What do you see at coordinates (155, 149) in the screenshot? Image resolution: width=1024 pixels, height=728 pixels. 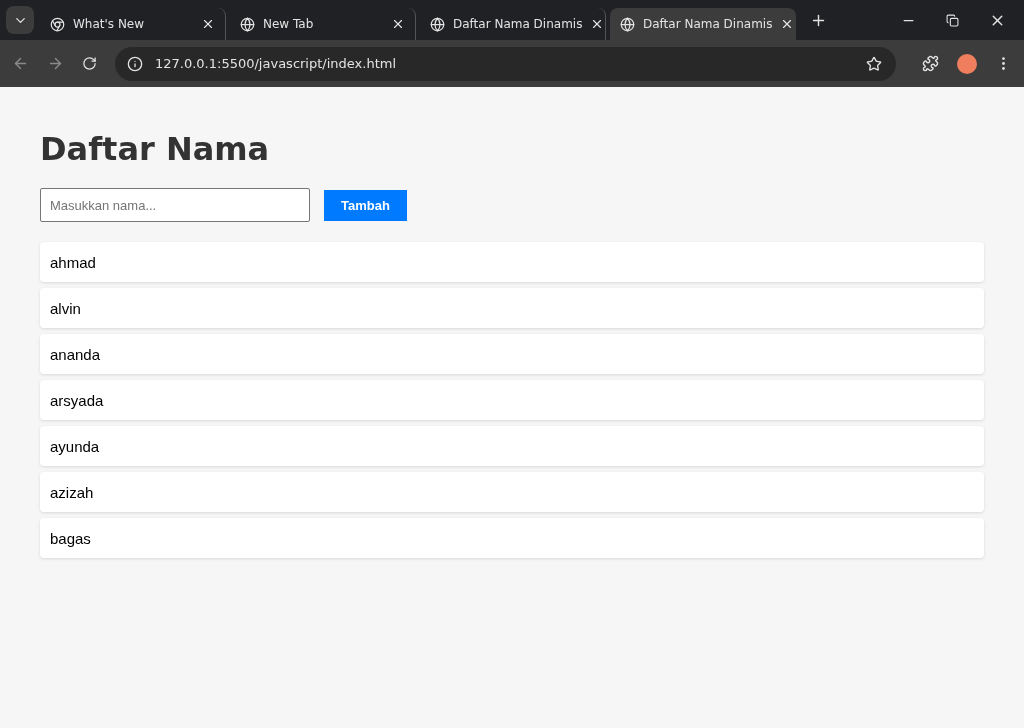 I see `page-heading: Daftar Nama` at bounding box center [155, 149].